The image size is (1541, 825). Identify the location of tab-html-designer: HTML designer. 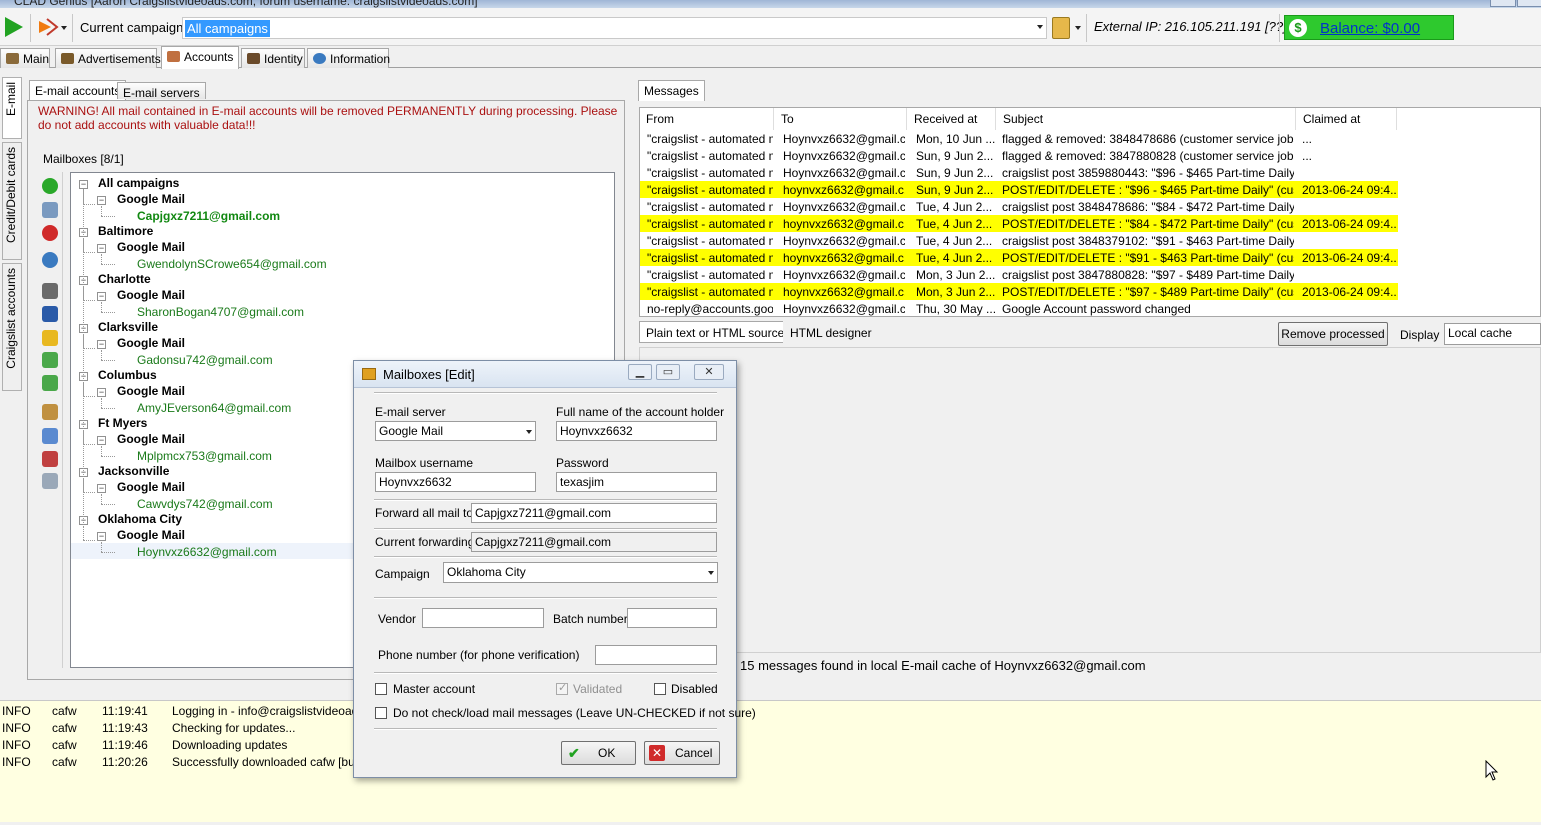
(831, 332).